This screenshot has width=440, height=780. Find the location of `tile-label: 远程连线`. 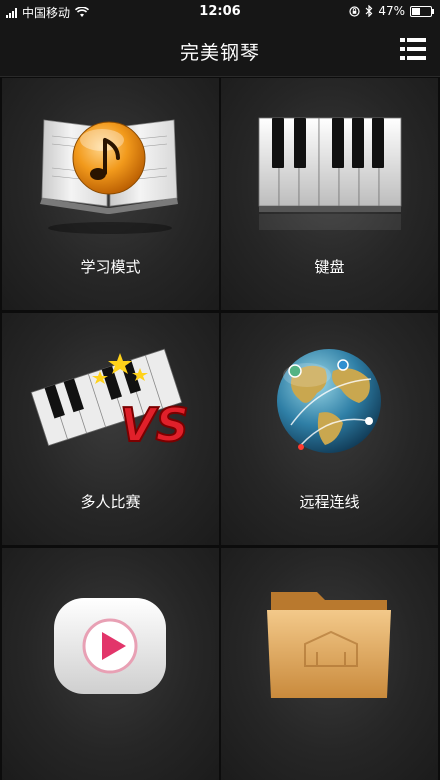

tile-label: 远程连线 is located at coordinates (329, 502).